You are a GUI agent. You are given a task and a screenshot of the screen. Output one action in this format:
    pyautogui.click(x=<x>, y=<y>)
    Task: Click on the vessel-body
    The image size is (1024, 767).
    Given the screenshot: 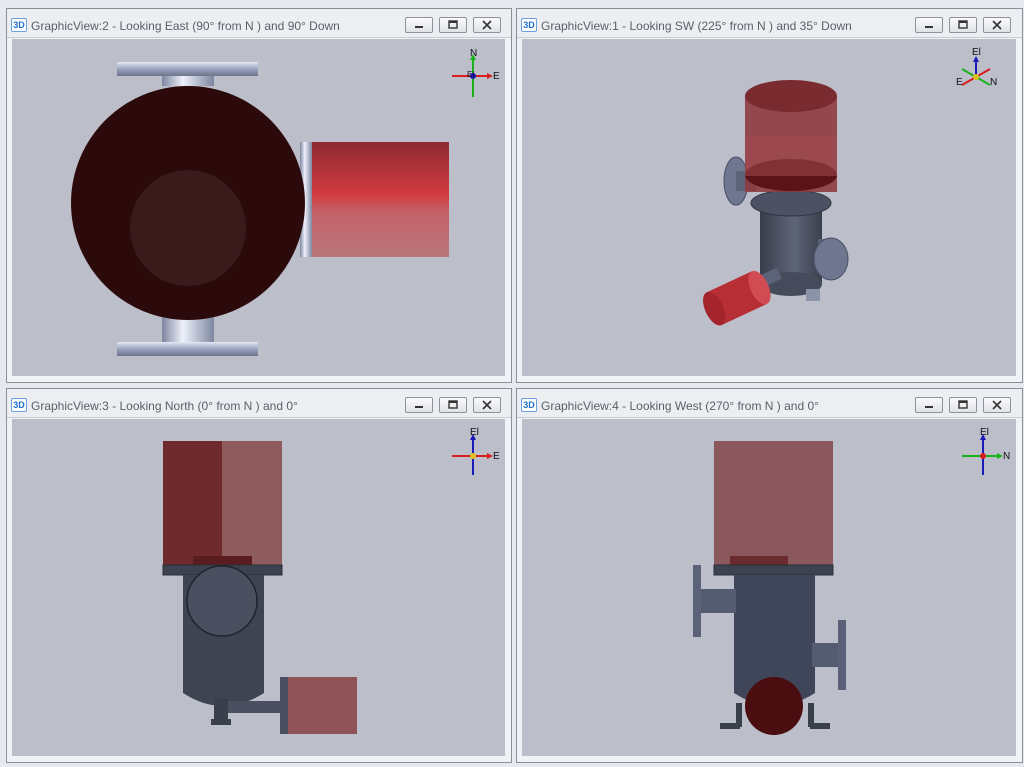 What is the action you would take?
    pyautogui.click(x=774, y=634)
    